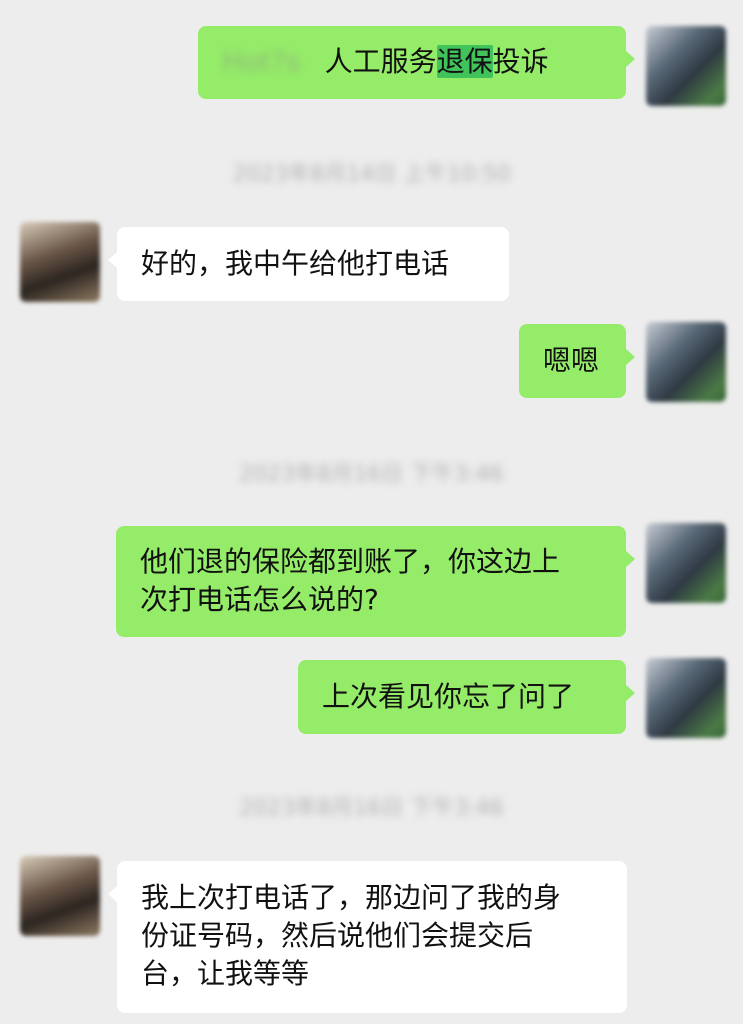 This screenshot has width=743, height=1024. I want to click on message-text: 投诉, so click(520, 61).